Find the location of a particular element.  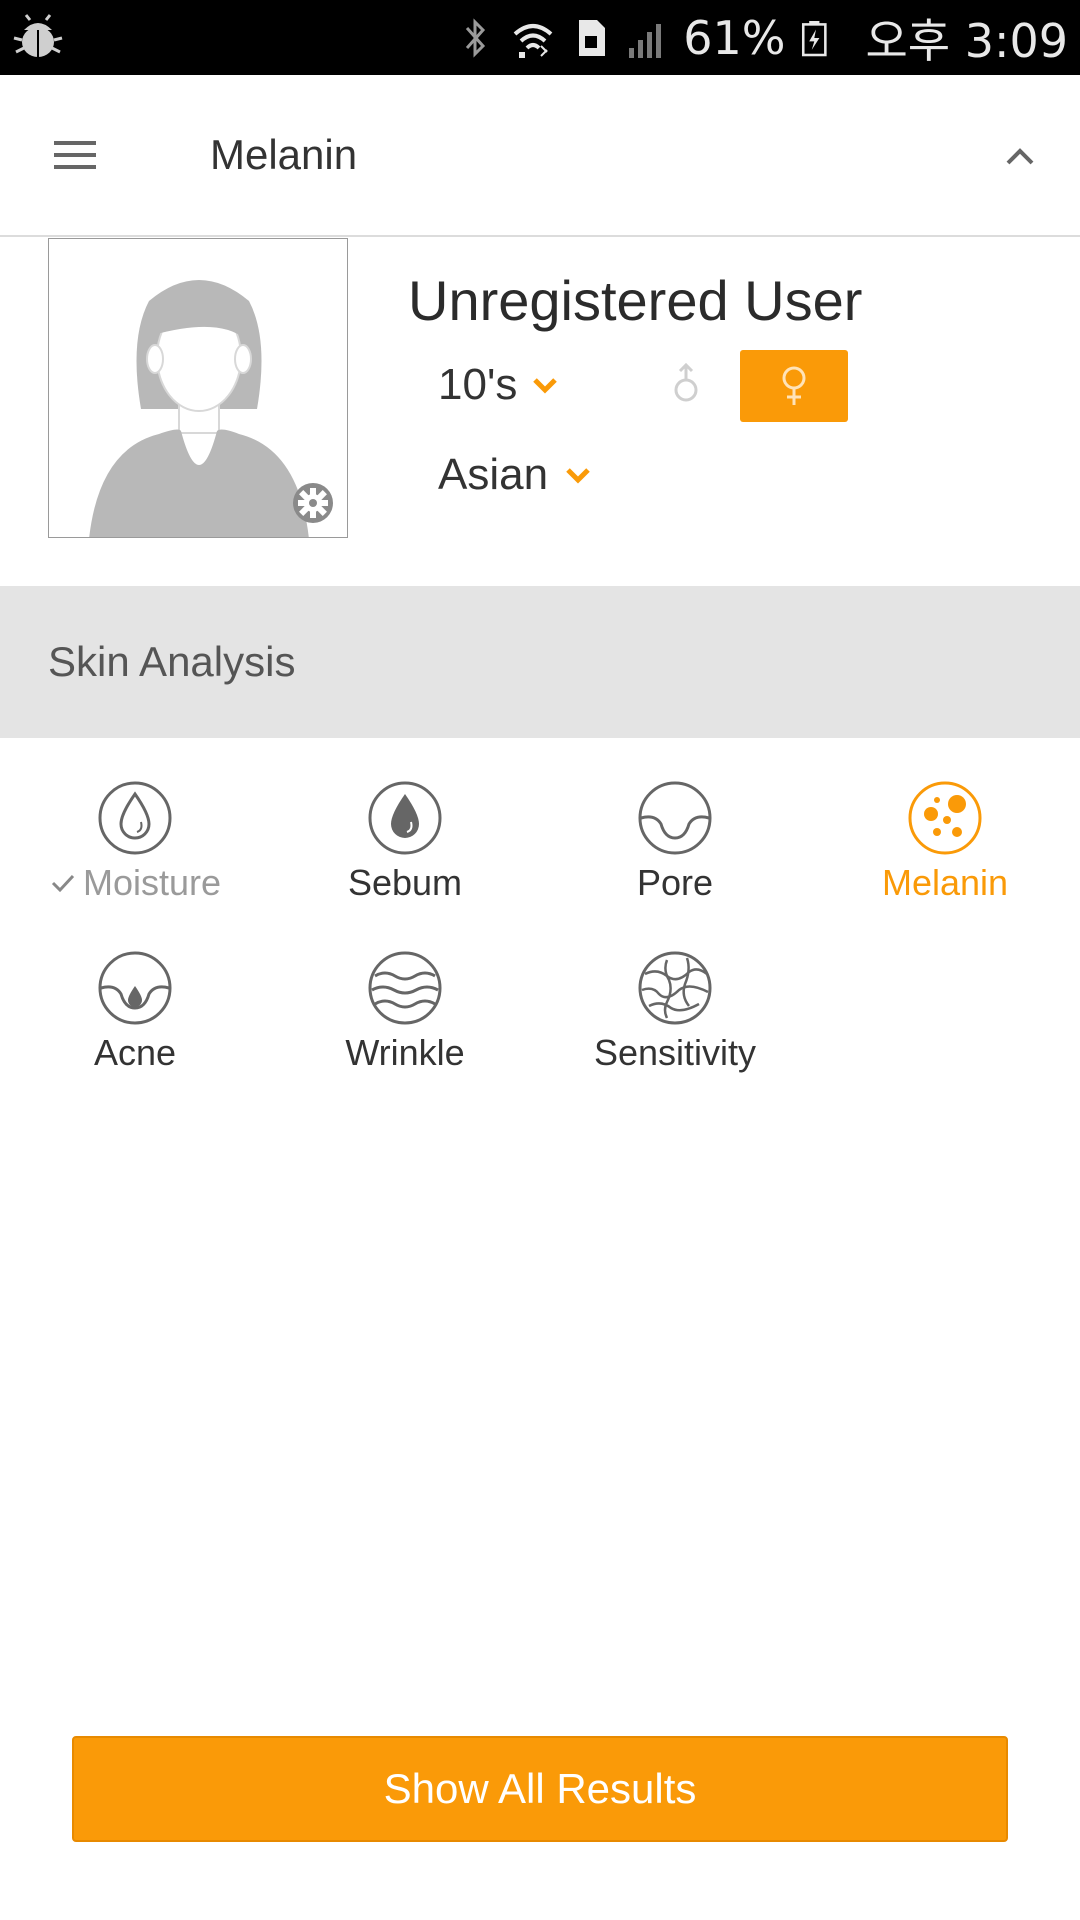

signal-icon is located at coordinates (645, 40).